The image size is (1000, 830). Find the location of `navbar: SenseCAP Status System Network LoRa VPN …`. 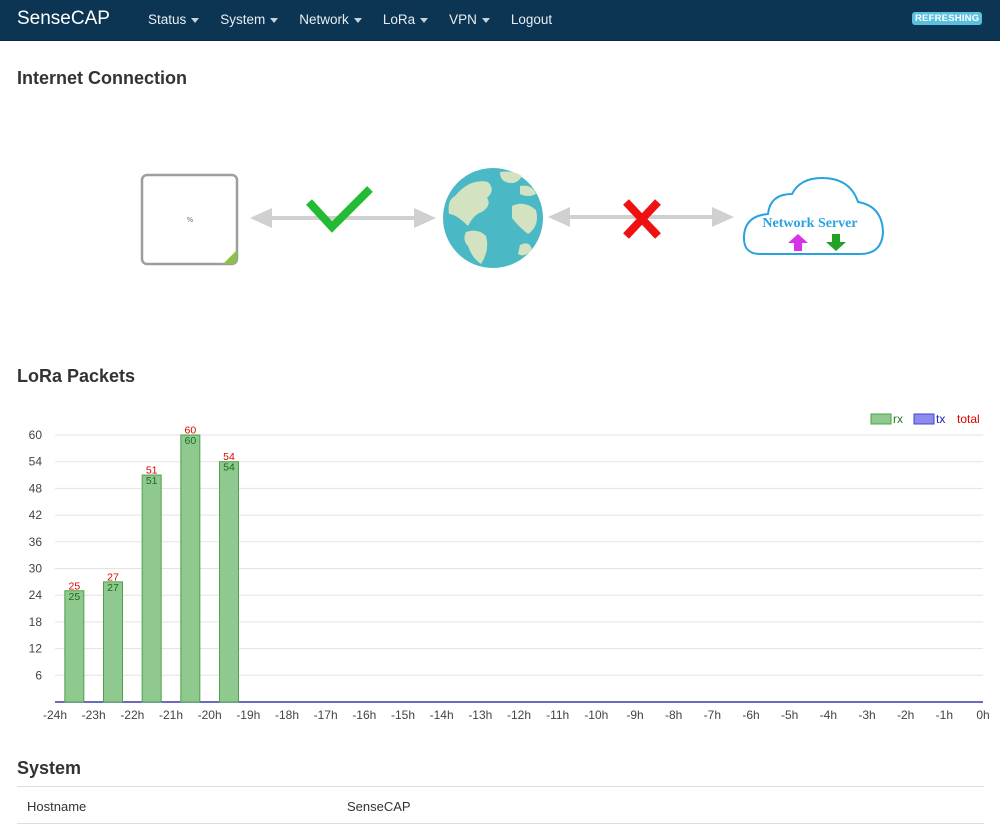

navbar: SenseCAP Status System Network LoRa VPN … is located at coordinates (500, 20).